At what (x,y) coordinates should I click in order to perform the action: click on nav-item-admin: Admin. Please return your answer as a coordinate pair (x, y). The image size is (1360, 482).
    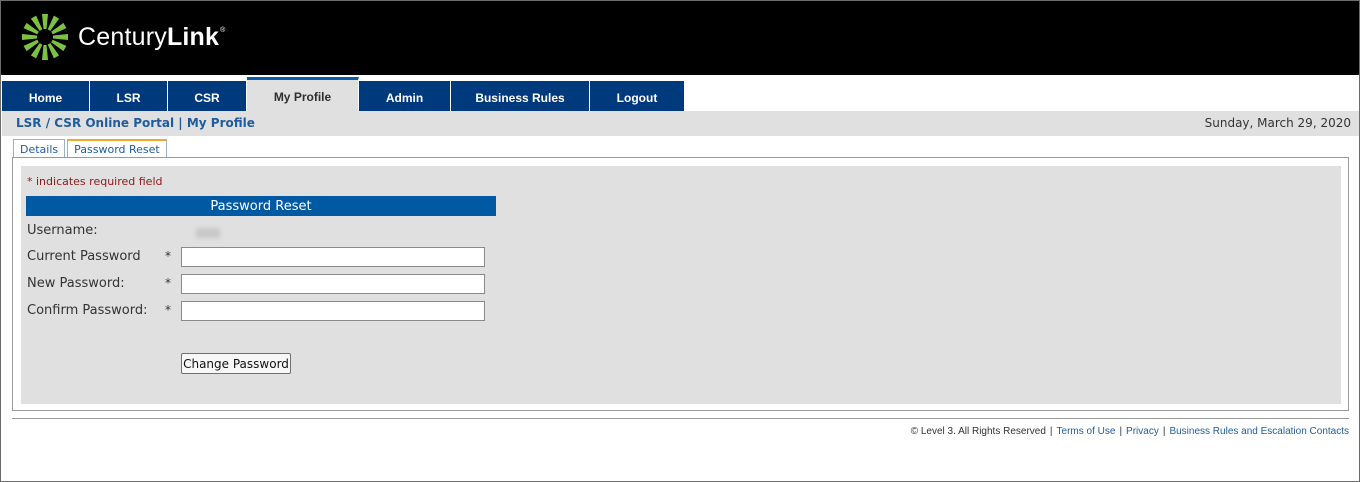
    Looking at the image, I should click on (405, 97).